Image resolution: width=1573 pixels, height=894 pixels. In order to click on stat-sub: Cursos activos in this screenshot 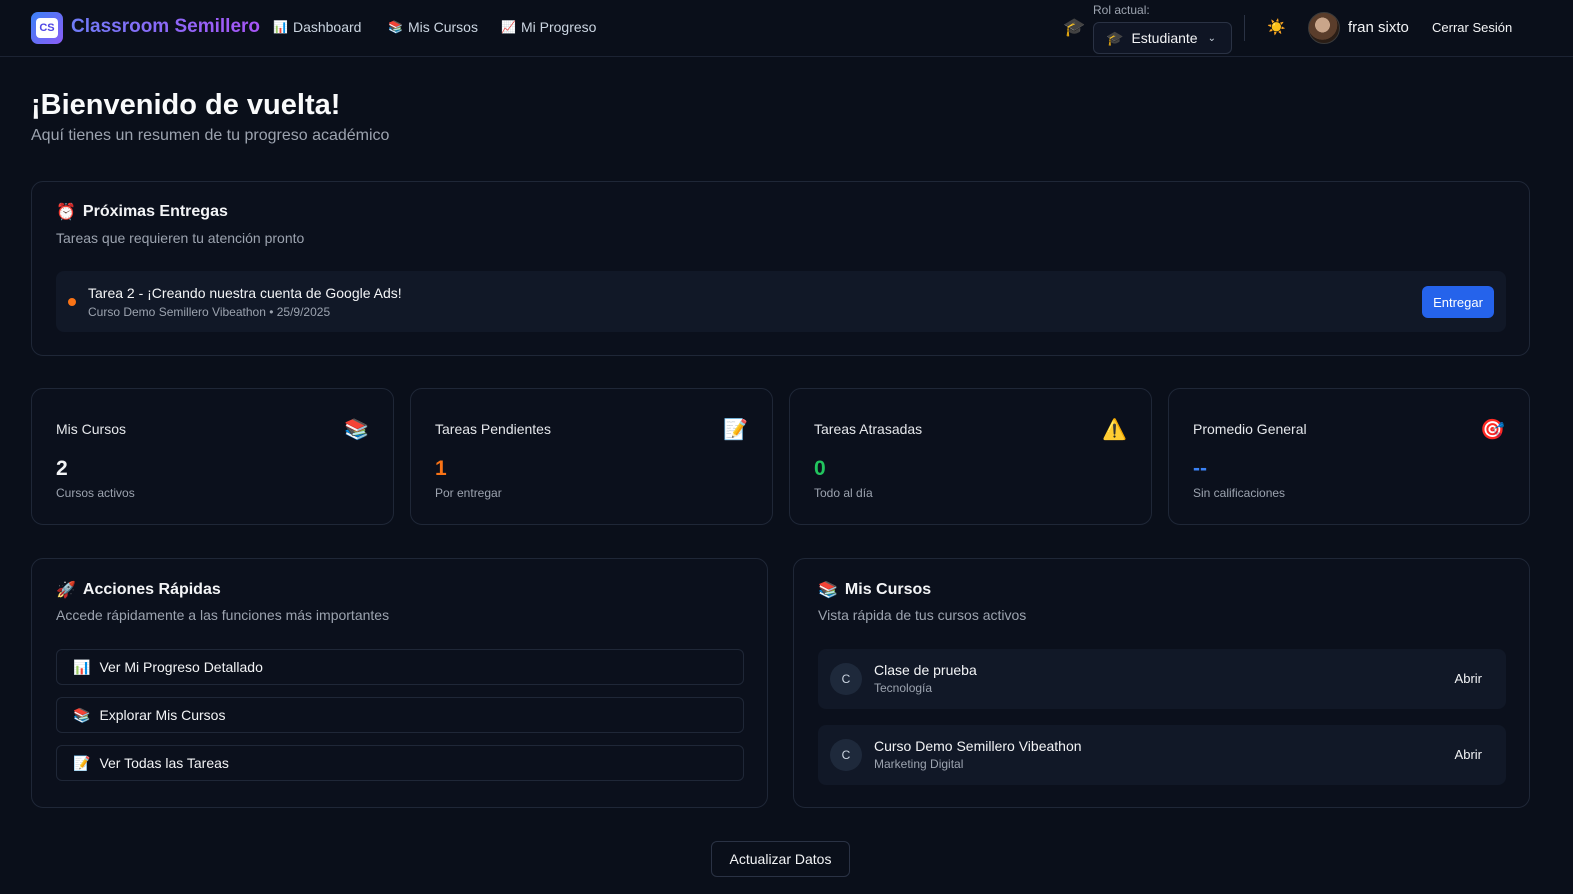, I will do `click(95, 493)`.